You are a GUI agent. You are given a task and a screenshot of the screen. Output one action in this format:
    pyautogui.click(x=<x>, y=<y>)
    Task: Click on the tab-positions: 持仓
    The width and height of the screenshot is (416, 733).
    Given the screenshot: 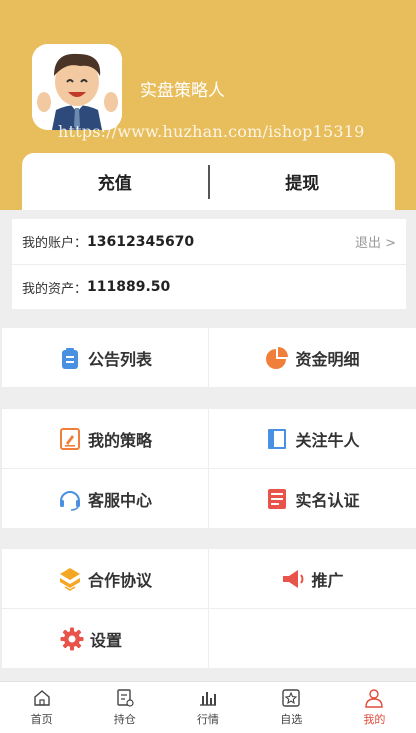 What is the action you would take?
    pyautogui.click(x=124, y=707)
    